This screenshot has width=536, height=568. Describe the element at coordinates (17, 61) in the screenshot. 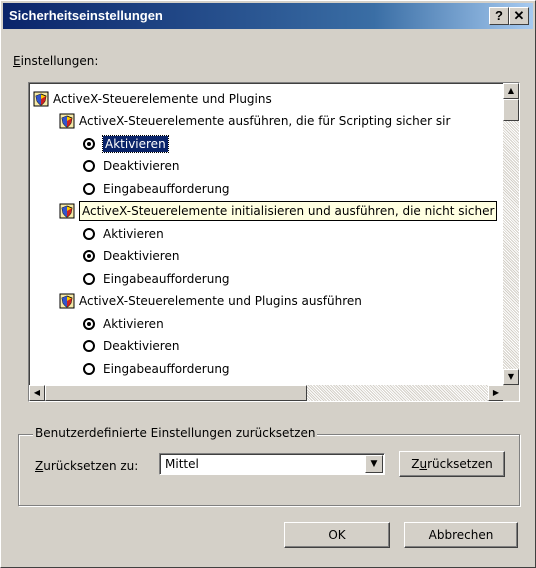

I see `settings-label-accelerator: E` at that location.